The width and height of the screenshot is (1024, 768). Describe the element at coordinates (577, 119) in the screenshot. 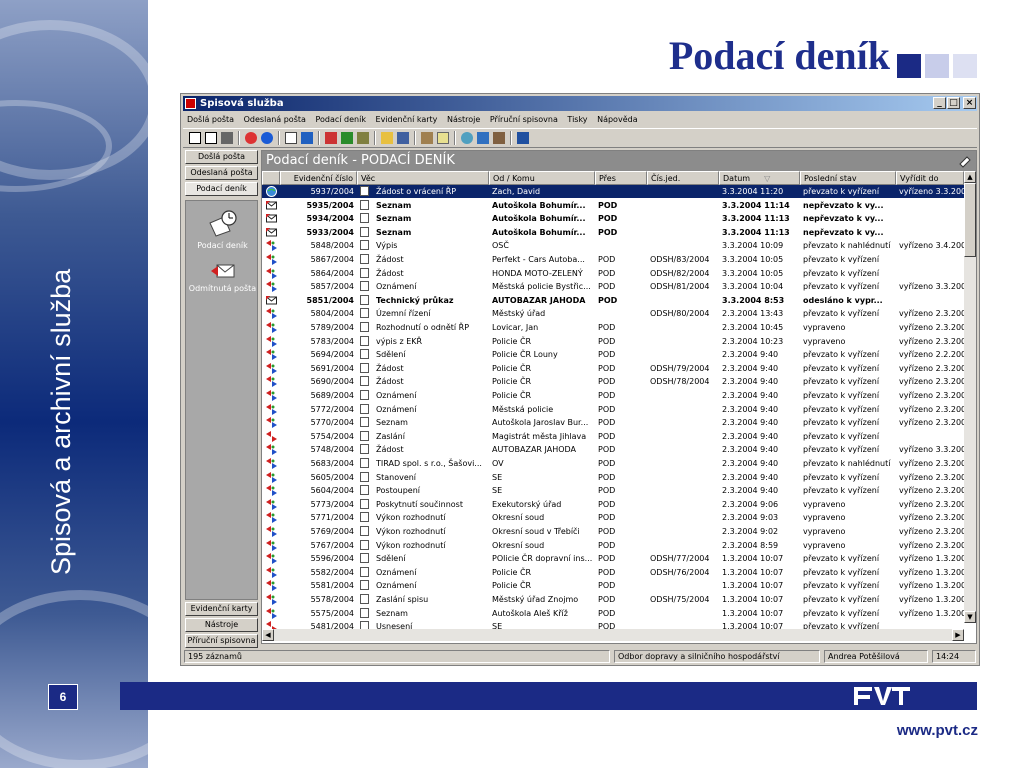

I see `menu-item-tisky: Tisky` at that location.